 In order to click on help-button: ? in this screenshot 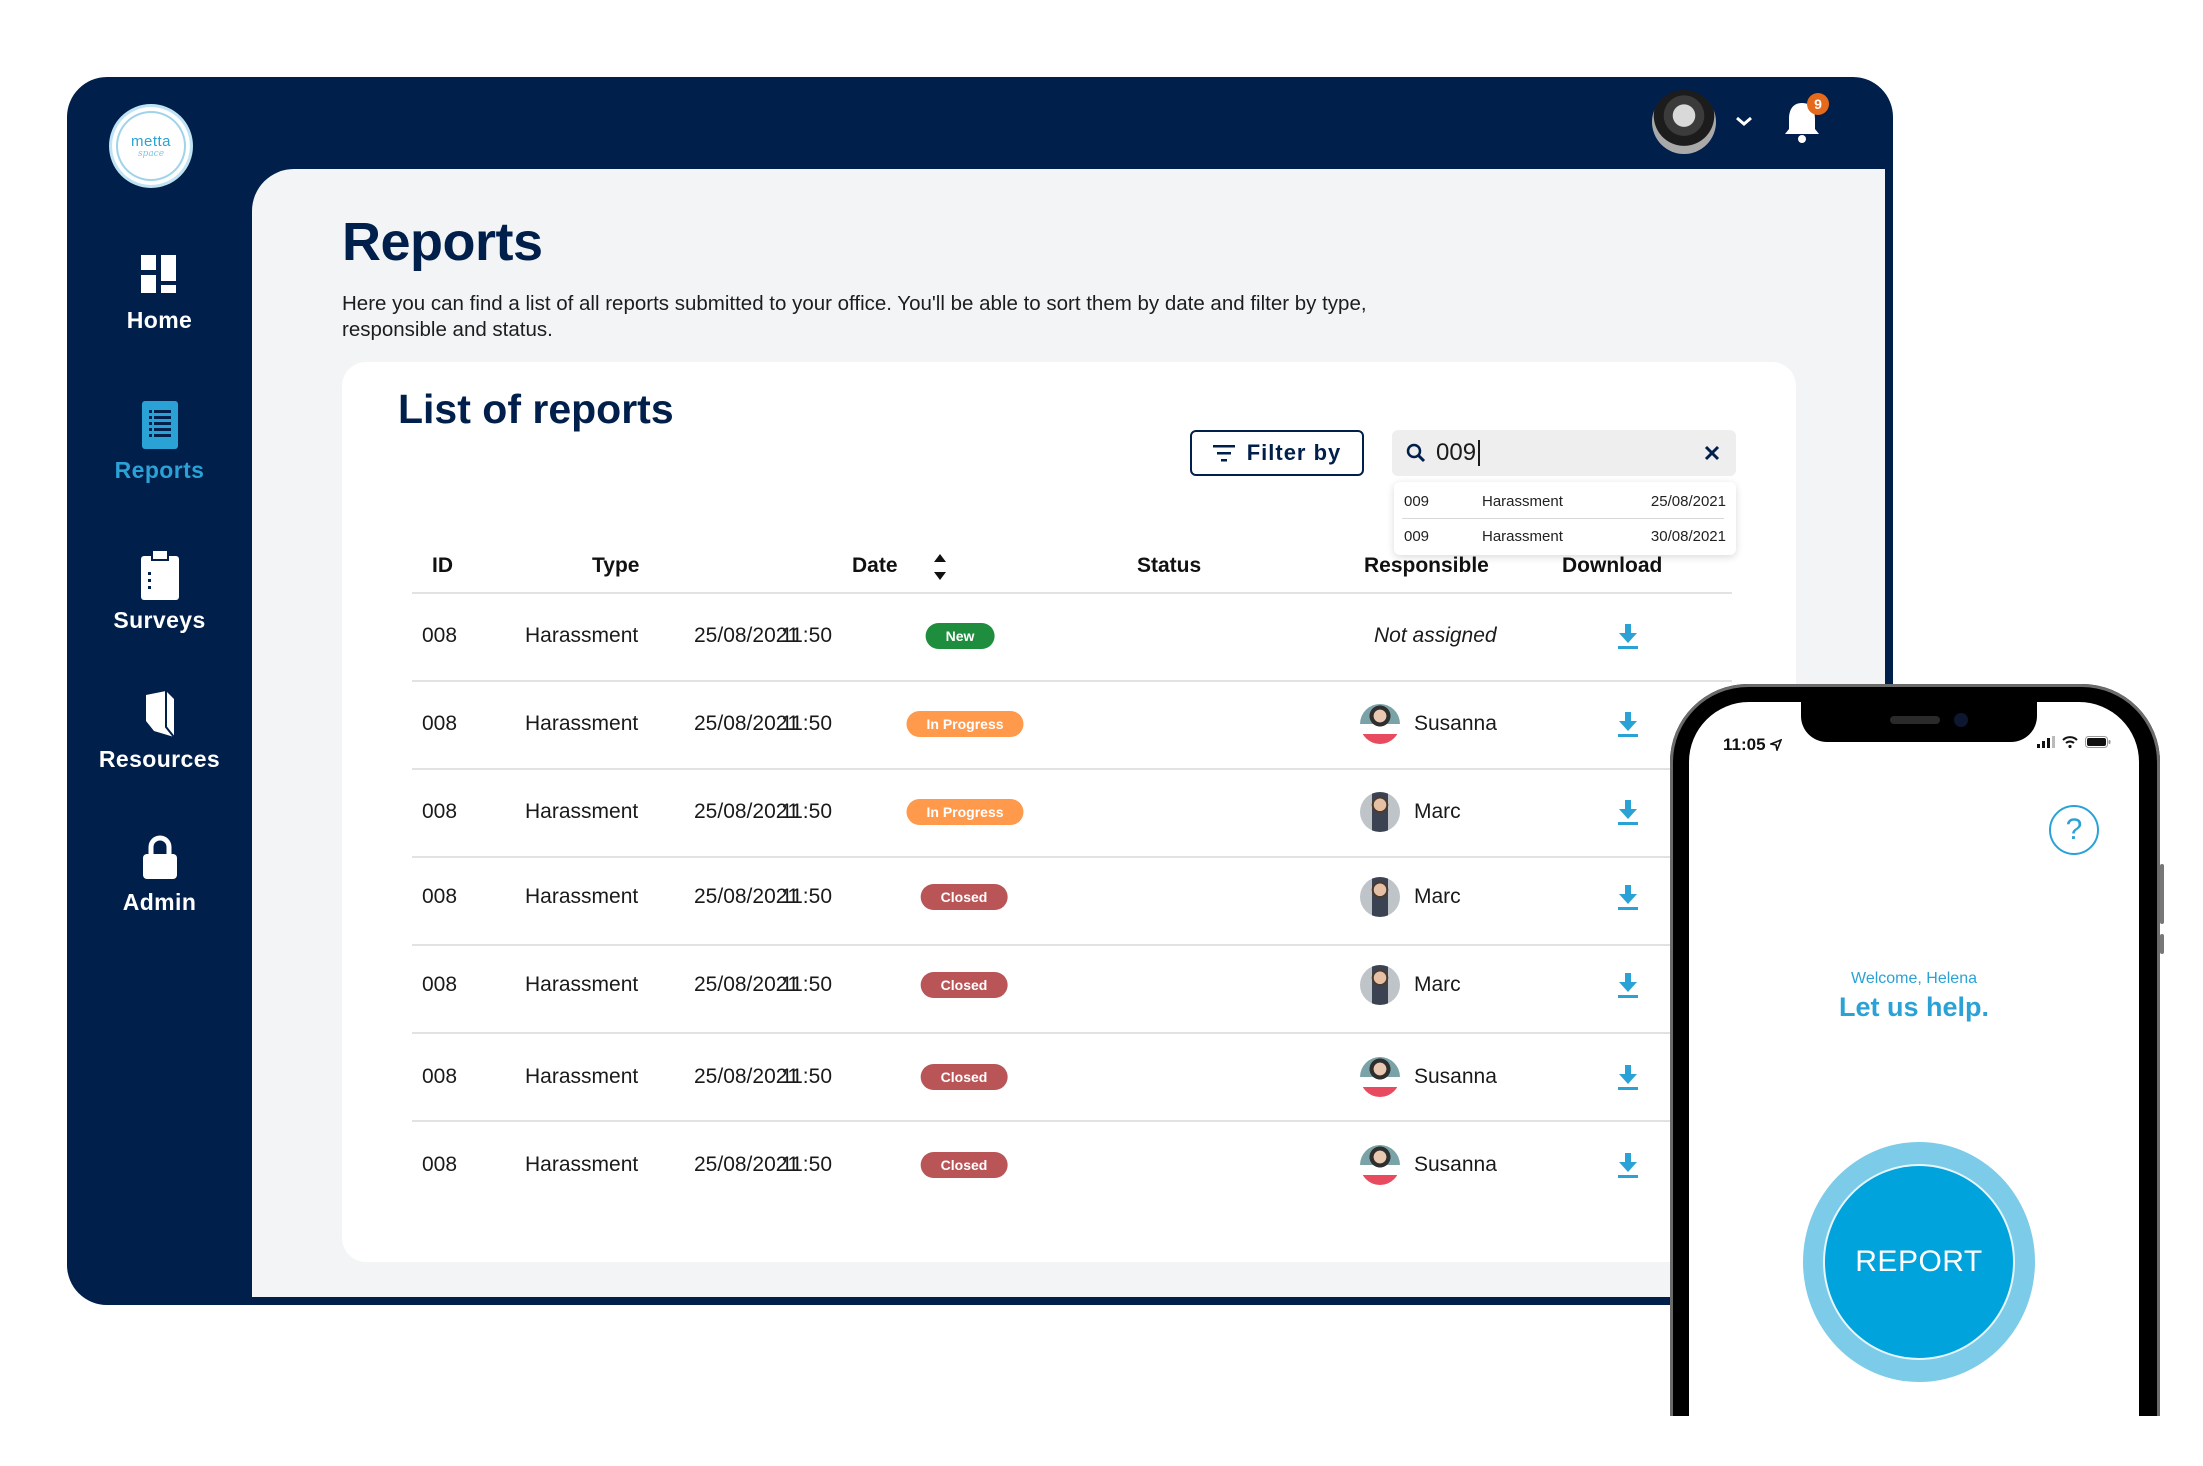, I will do `click(2074, 830)`.